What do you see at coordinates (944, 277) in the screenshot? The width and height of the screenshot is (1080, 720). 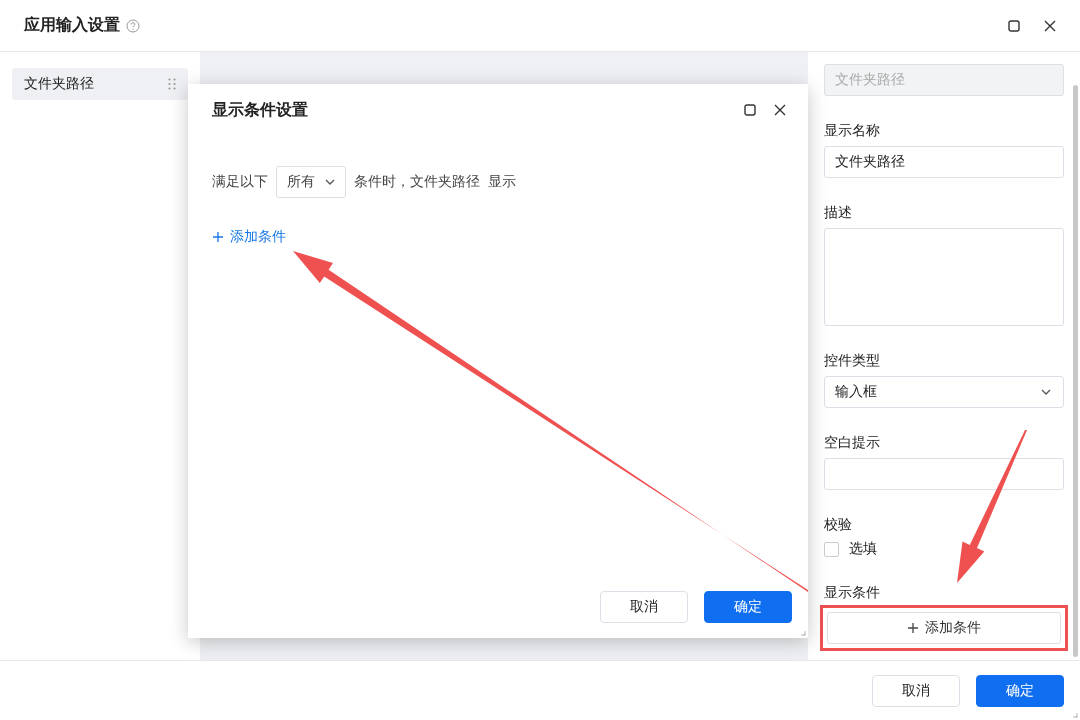 I see `text-area` at bounding box center [944, 277].